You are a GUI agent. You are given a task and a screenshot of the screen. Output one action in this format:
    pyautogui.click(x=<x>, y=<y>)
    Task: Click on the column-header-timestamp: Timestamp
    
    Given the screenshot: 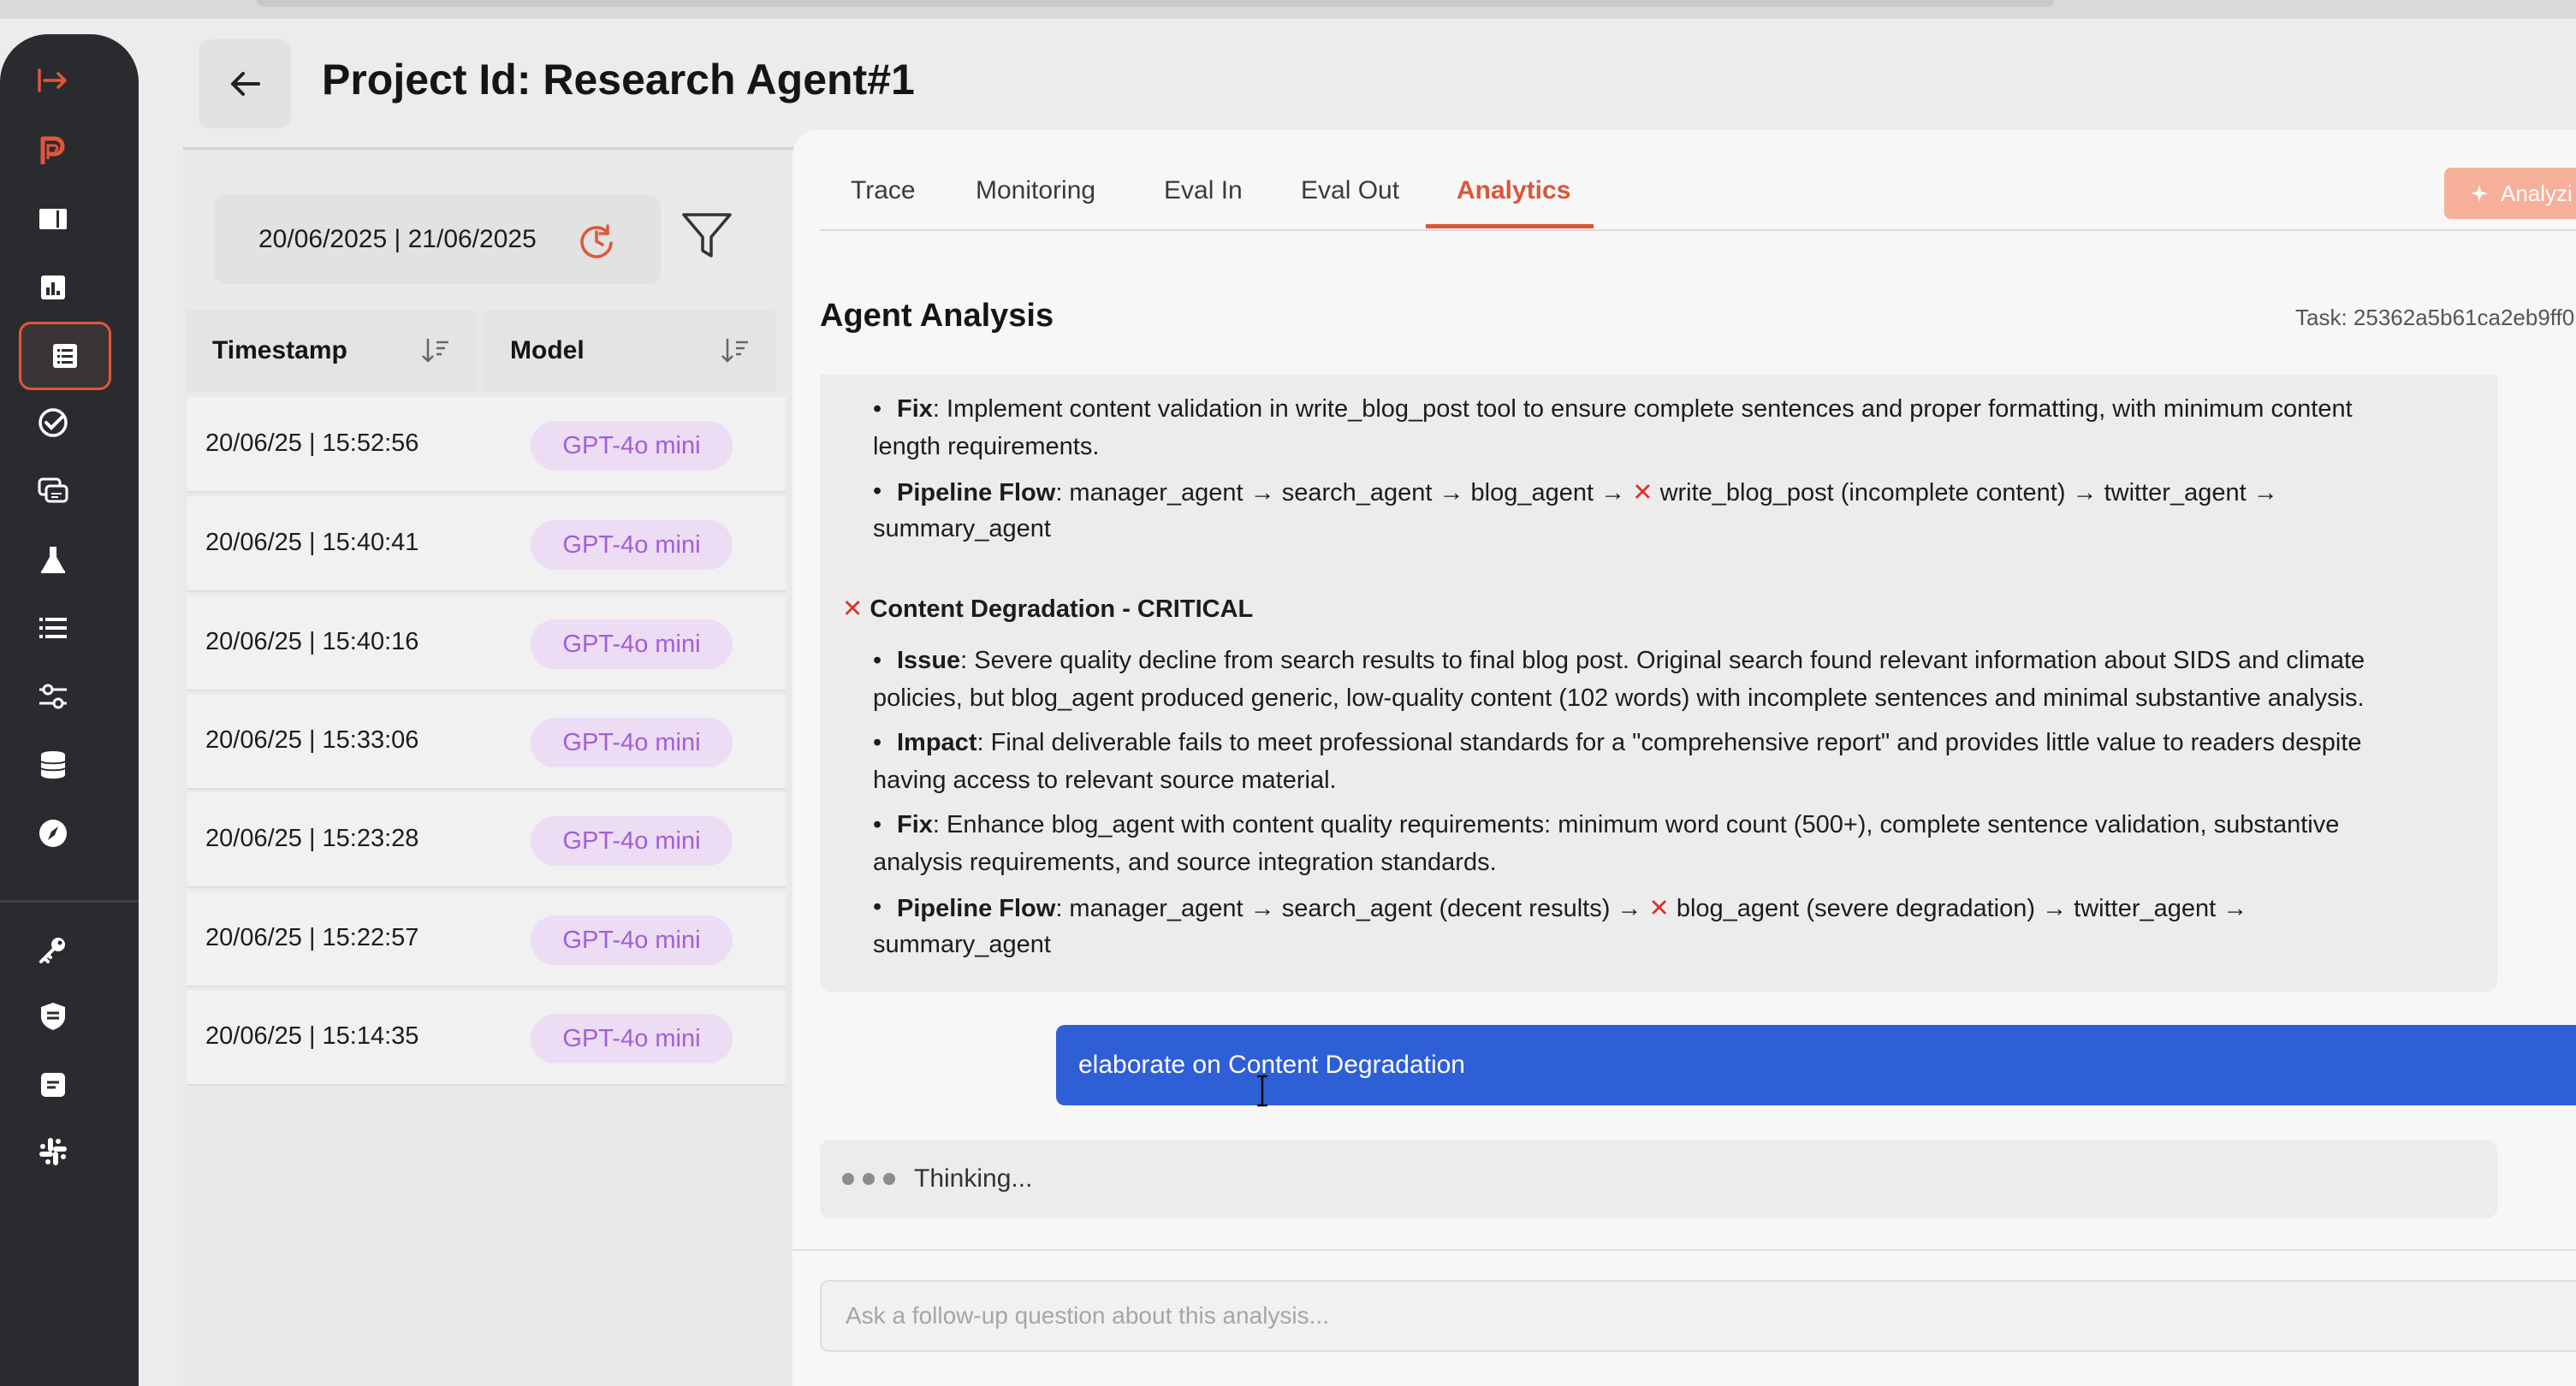 What is the action you would take?
    pyautogui.click(x=331, y=351)
    